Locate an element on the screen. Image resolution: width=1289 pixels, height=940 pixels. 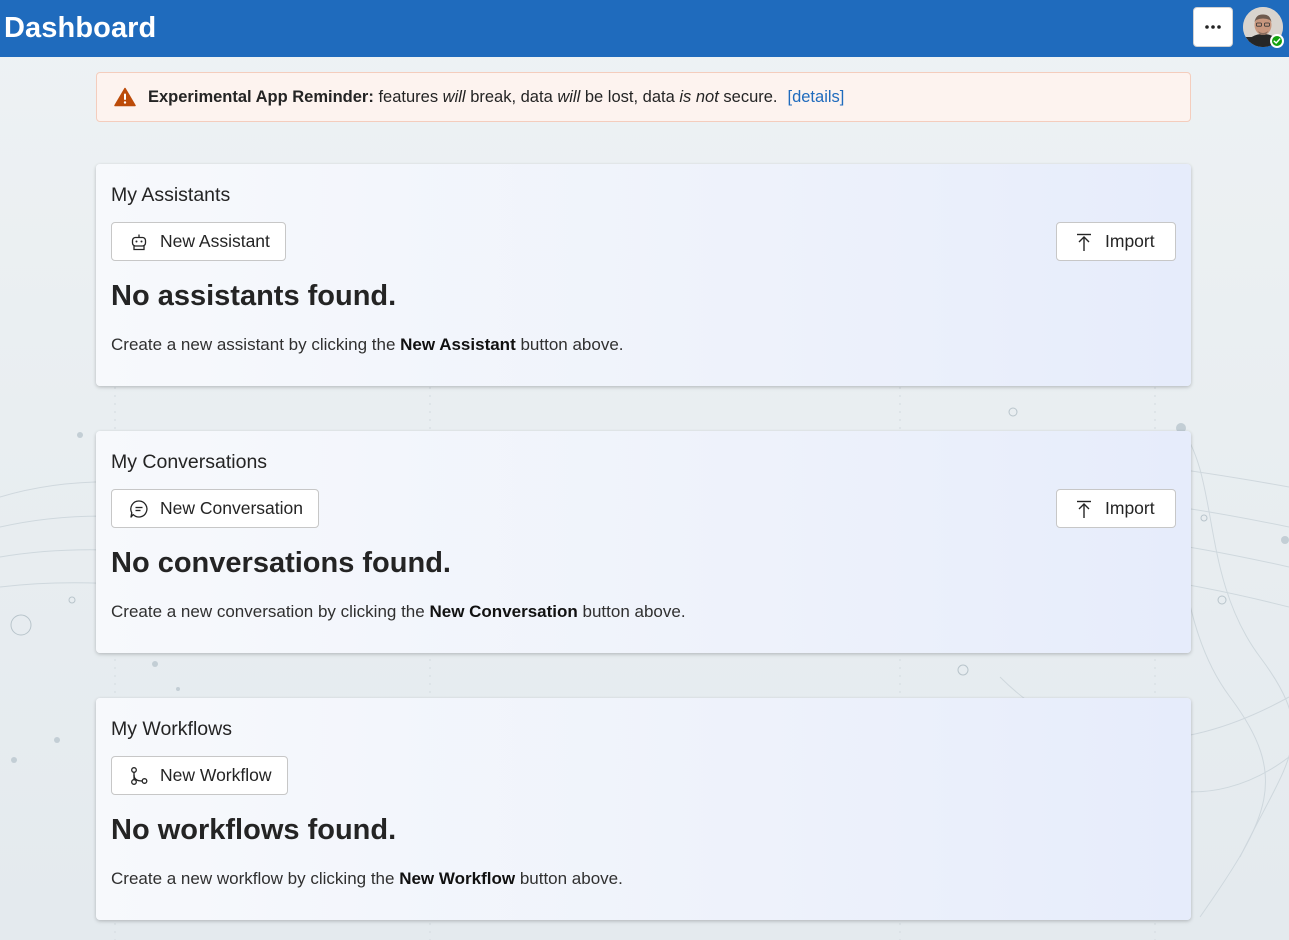
banner-label: Experimental App Reminder: is located at coordinates (261, 96).